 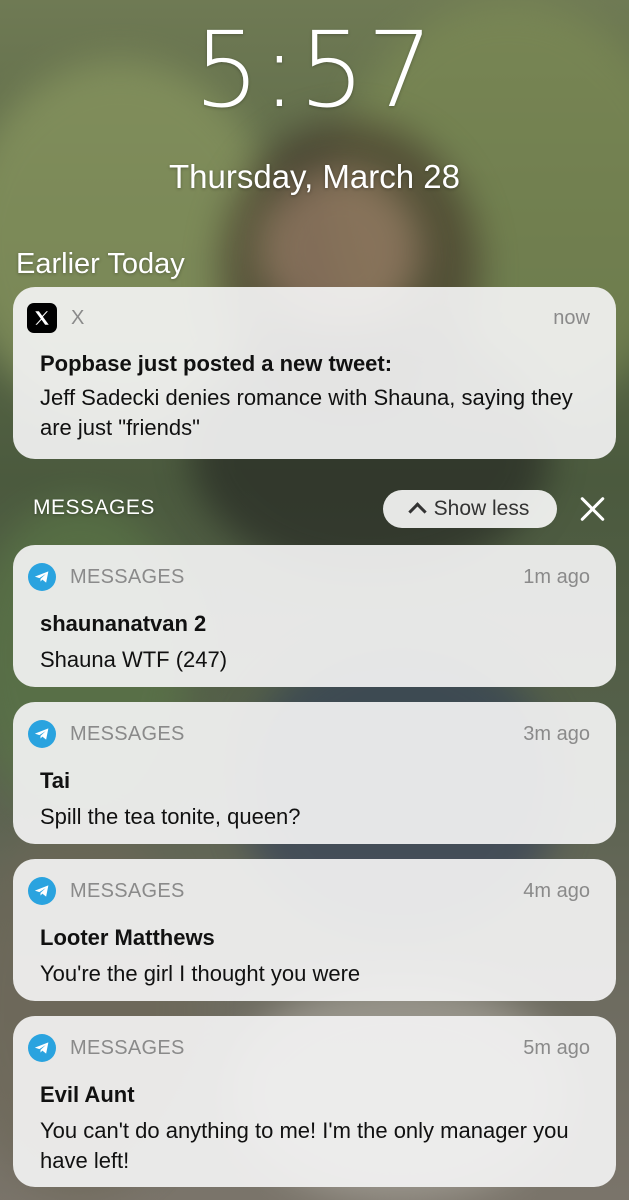 What do you see at coordinates (314, 70) in the screenshot?
I see `lock-screen-clock: 5:57` at bounding box center [314, 70].